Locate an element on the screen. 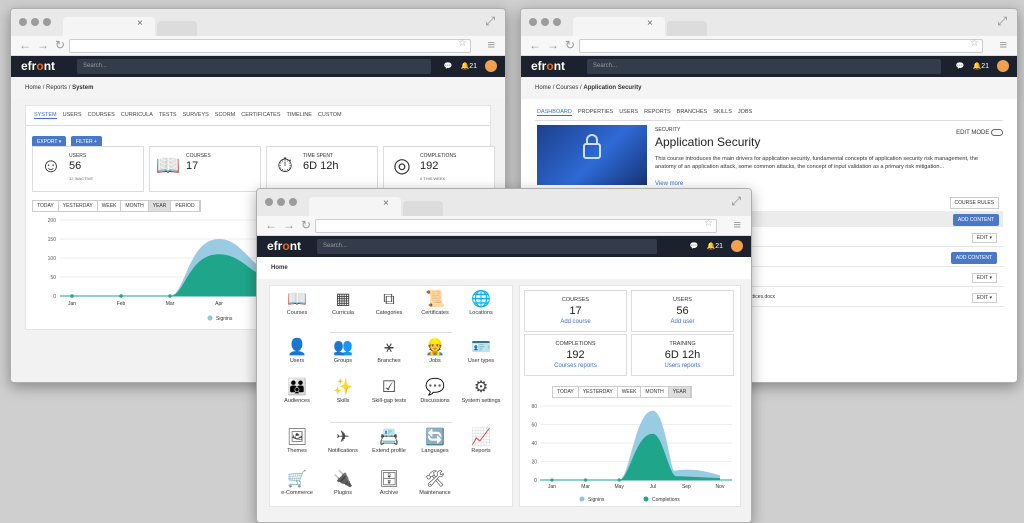 Image resolution: width=1024 pixels, height=523 pixels. nav-languages: 🔄 Languages is located at coordinates (435, 441).